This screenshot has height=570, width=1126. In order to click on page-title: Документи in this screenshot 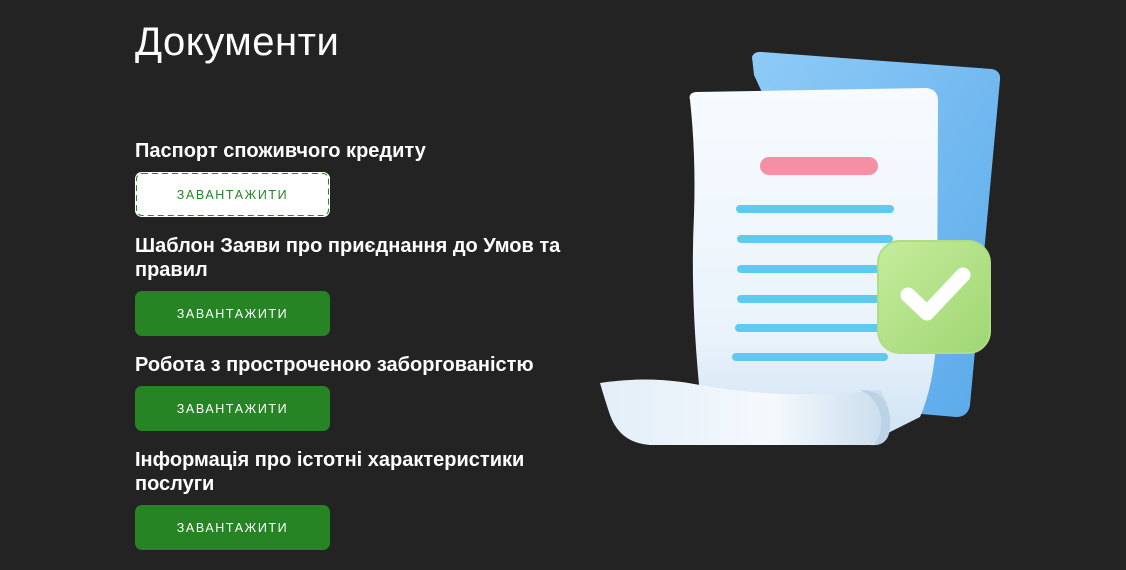, I will do `click(237, 42)`.